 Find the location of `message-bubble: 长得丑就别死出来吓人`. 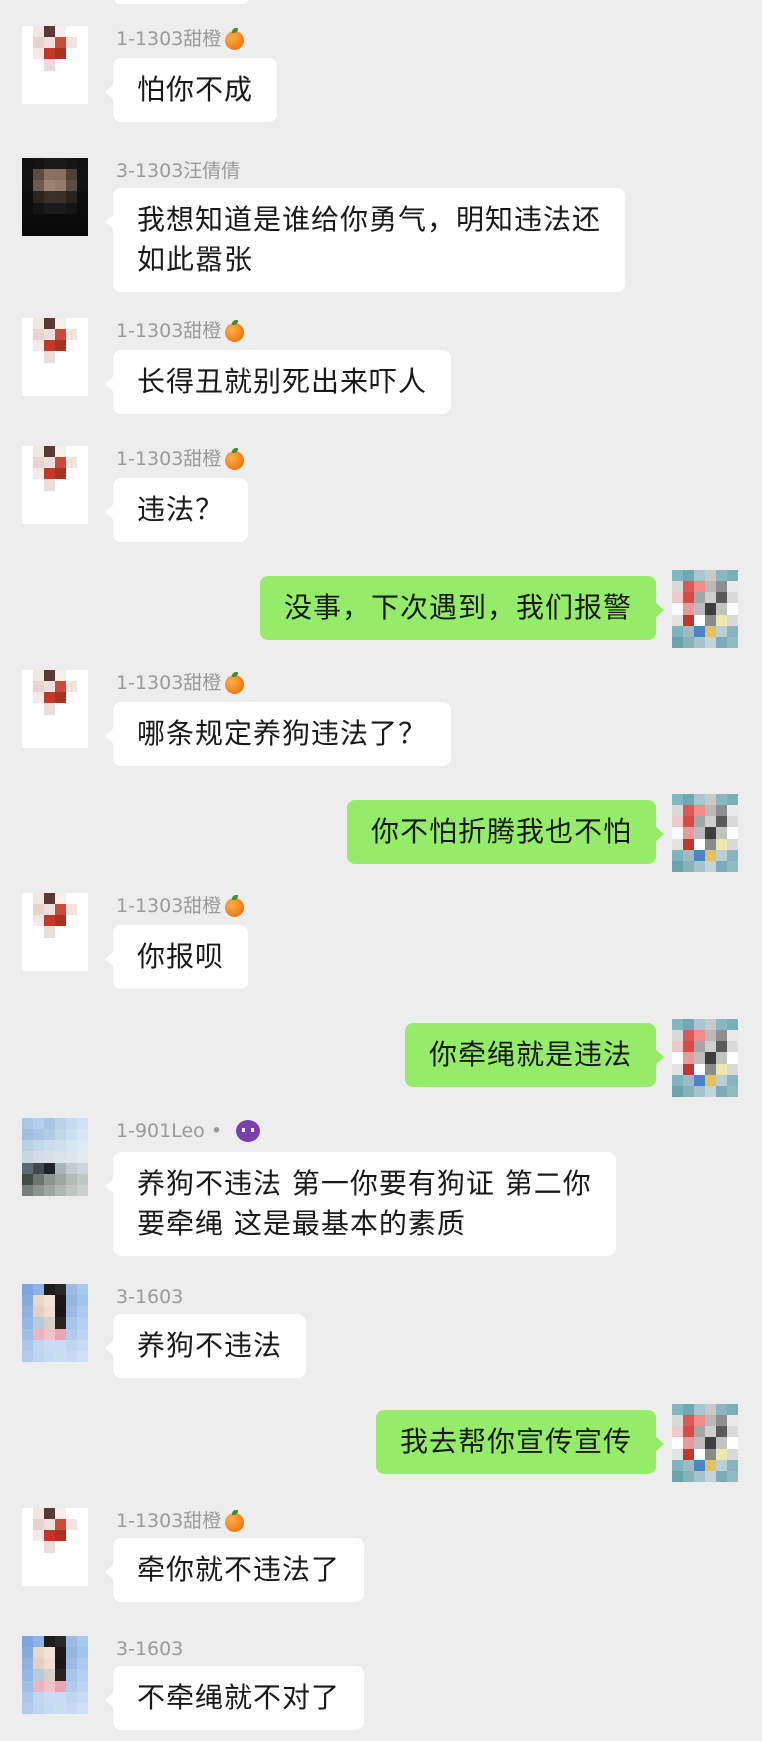

message-bubble: 长得丑就别死出来吓人 is located at coordinates (278, 382).